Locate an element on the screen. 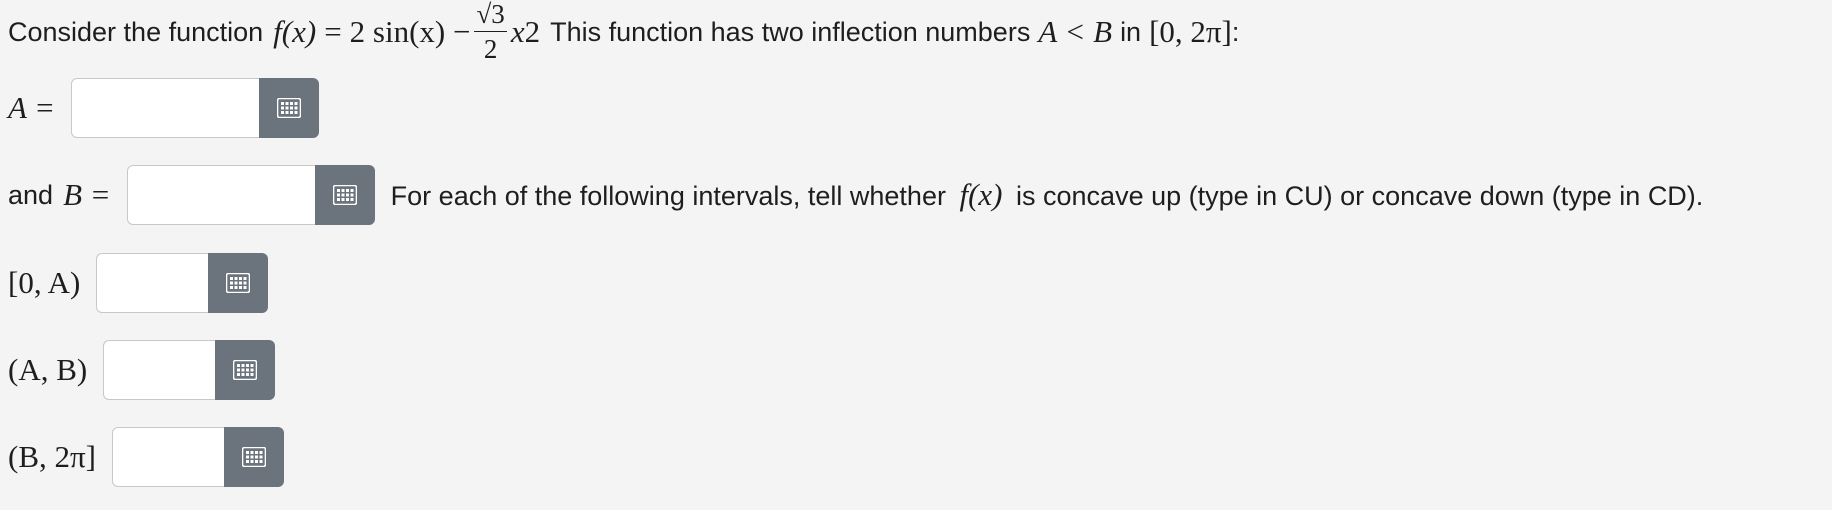 This screenshot has width=1832, height=510. b-label: B = is located at coordinates (87, 194).